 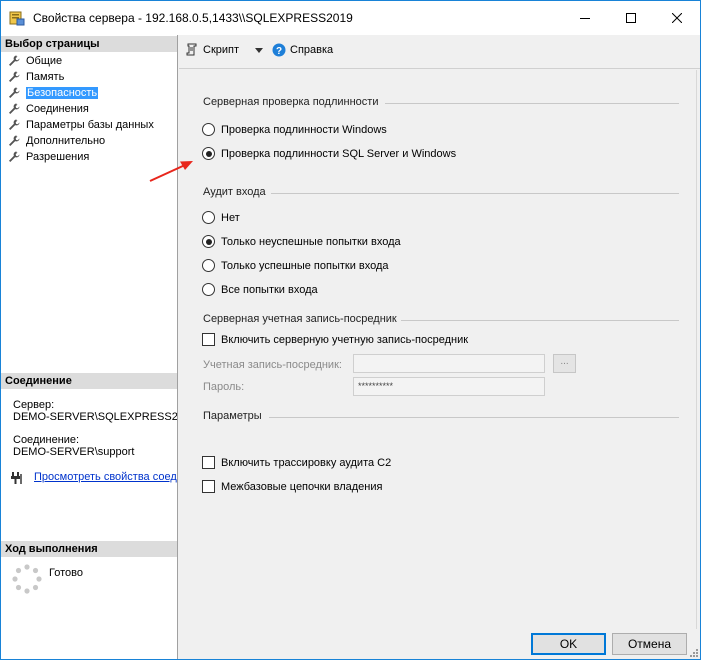 I want to click on proxy-account-label: Учетная запись-посредник:, so click(x=272, y=365).